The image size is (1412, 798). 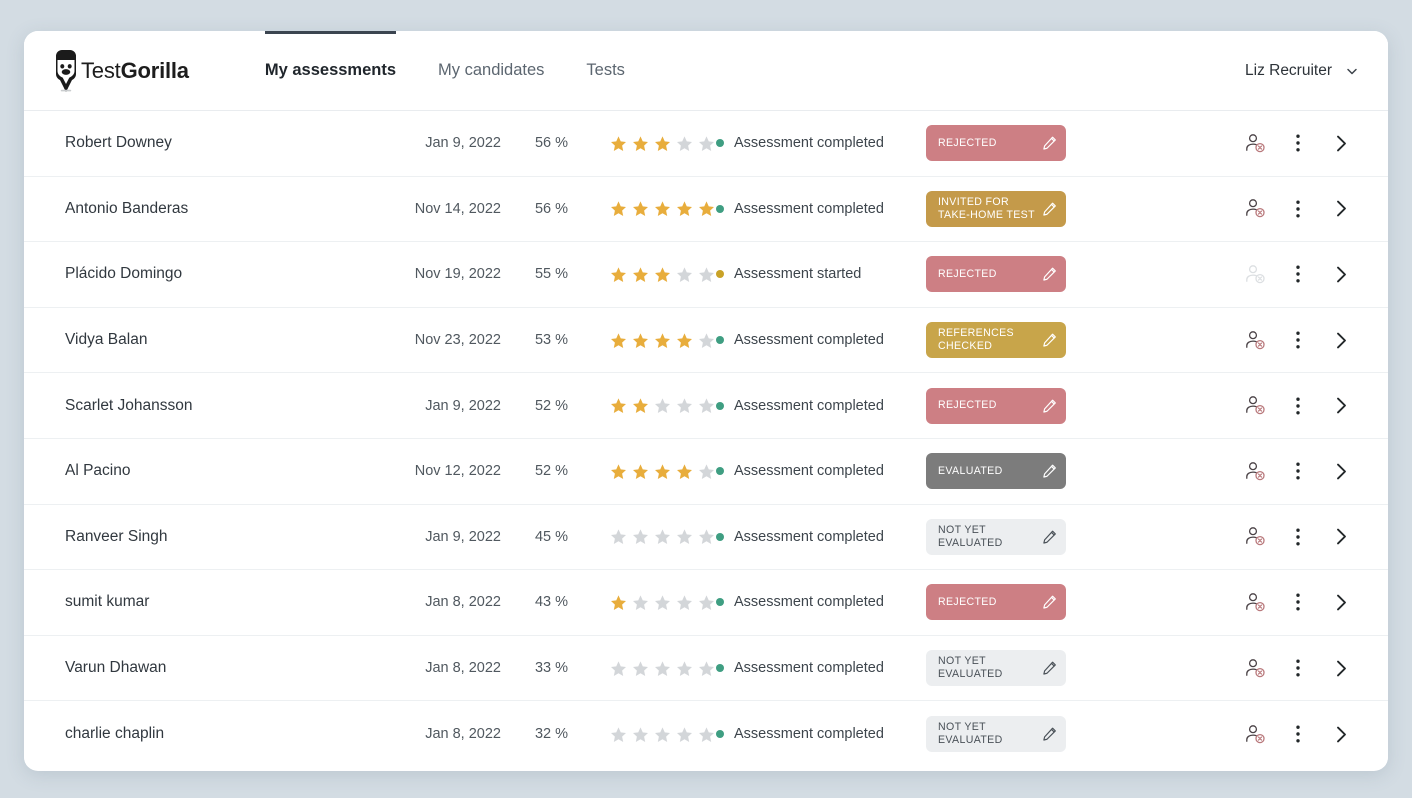 What do you see at coordinates (1301, 71) in the screenshot?
I see `user-menu: Liz Recruiter` at bounding box center [1301, 71].